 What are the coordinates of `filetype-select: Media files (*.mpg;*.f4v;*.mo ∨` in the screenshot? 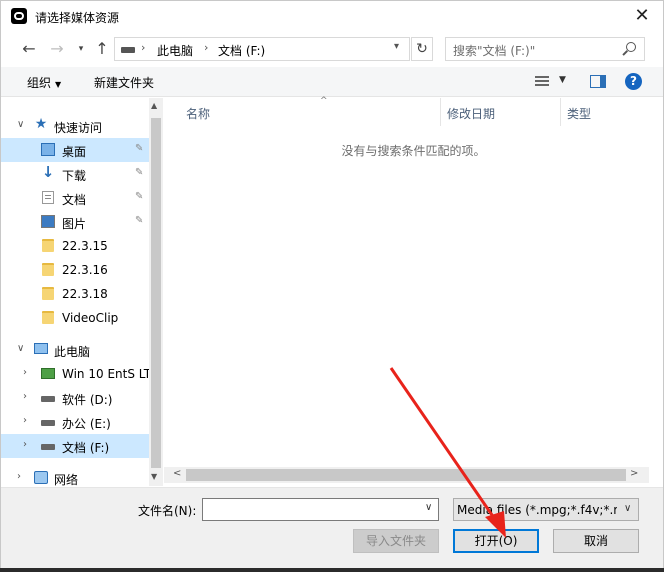 It's located at (546, 509).